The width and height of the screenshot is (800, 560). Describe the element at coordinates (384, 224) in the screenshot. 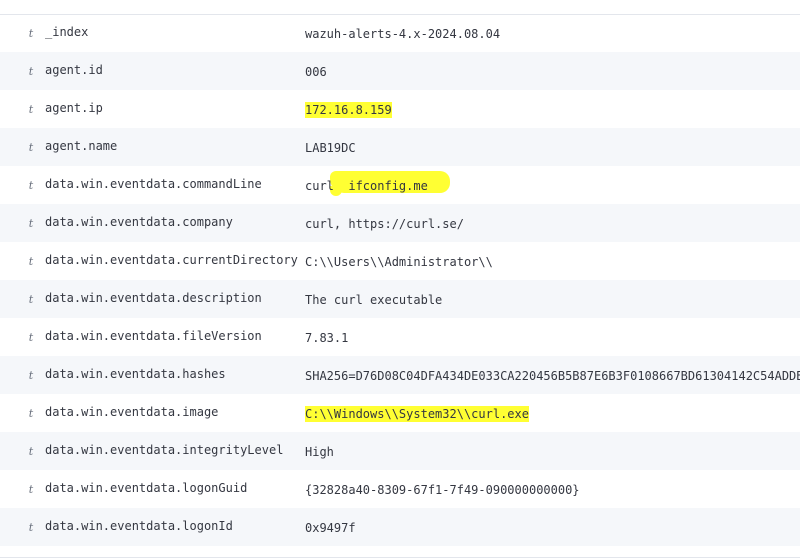

I see `field-value-company: curl, https://curl.se/` at that location.